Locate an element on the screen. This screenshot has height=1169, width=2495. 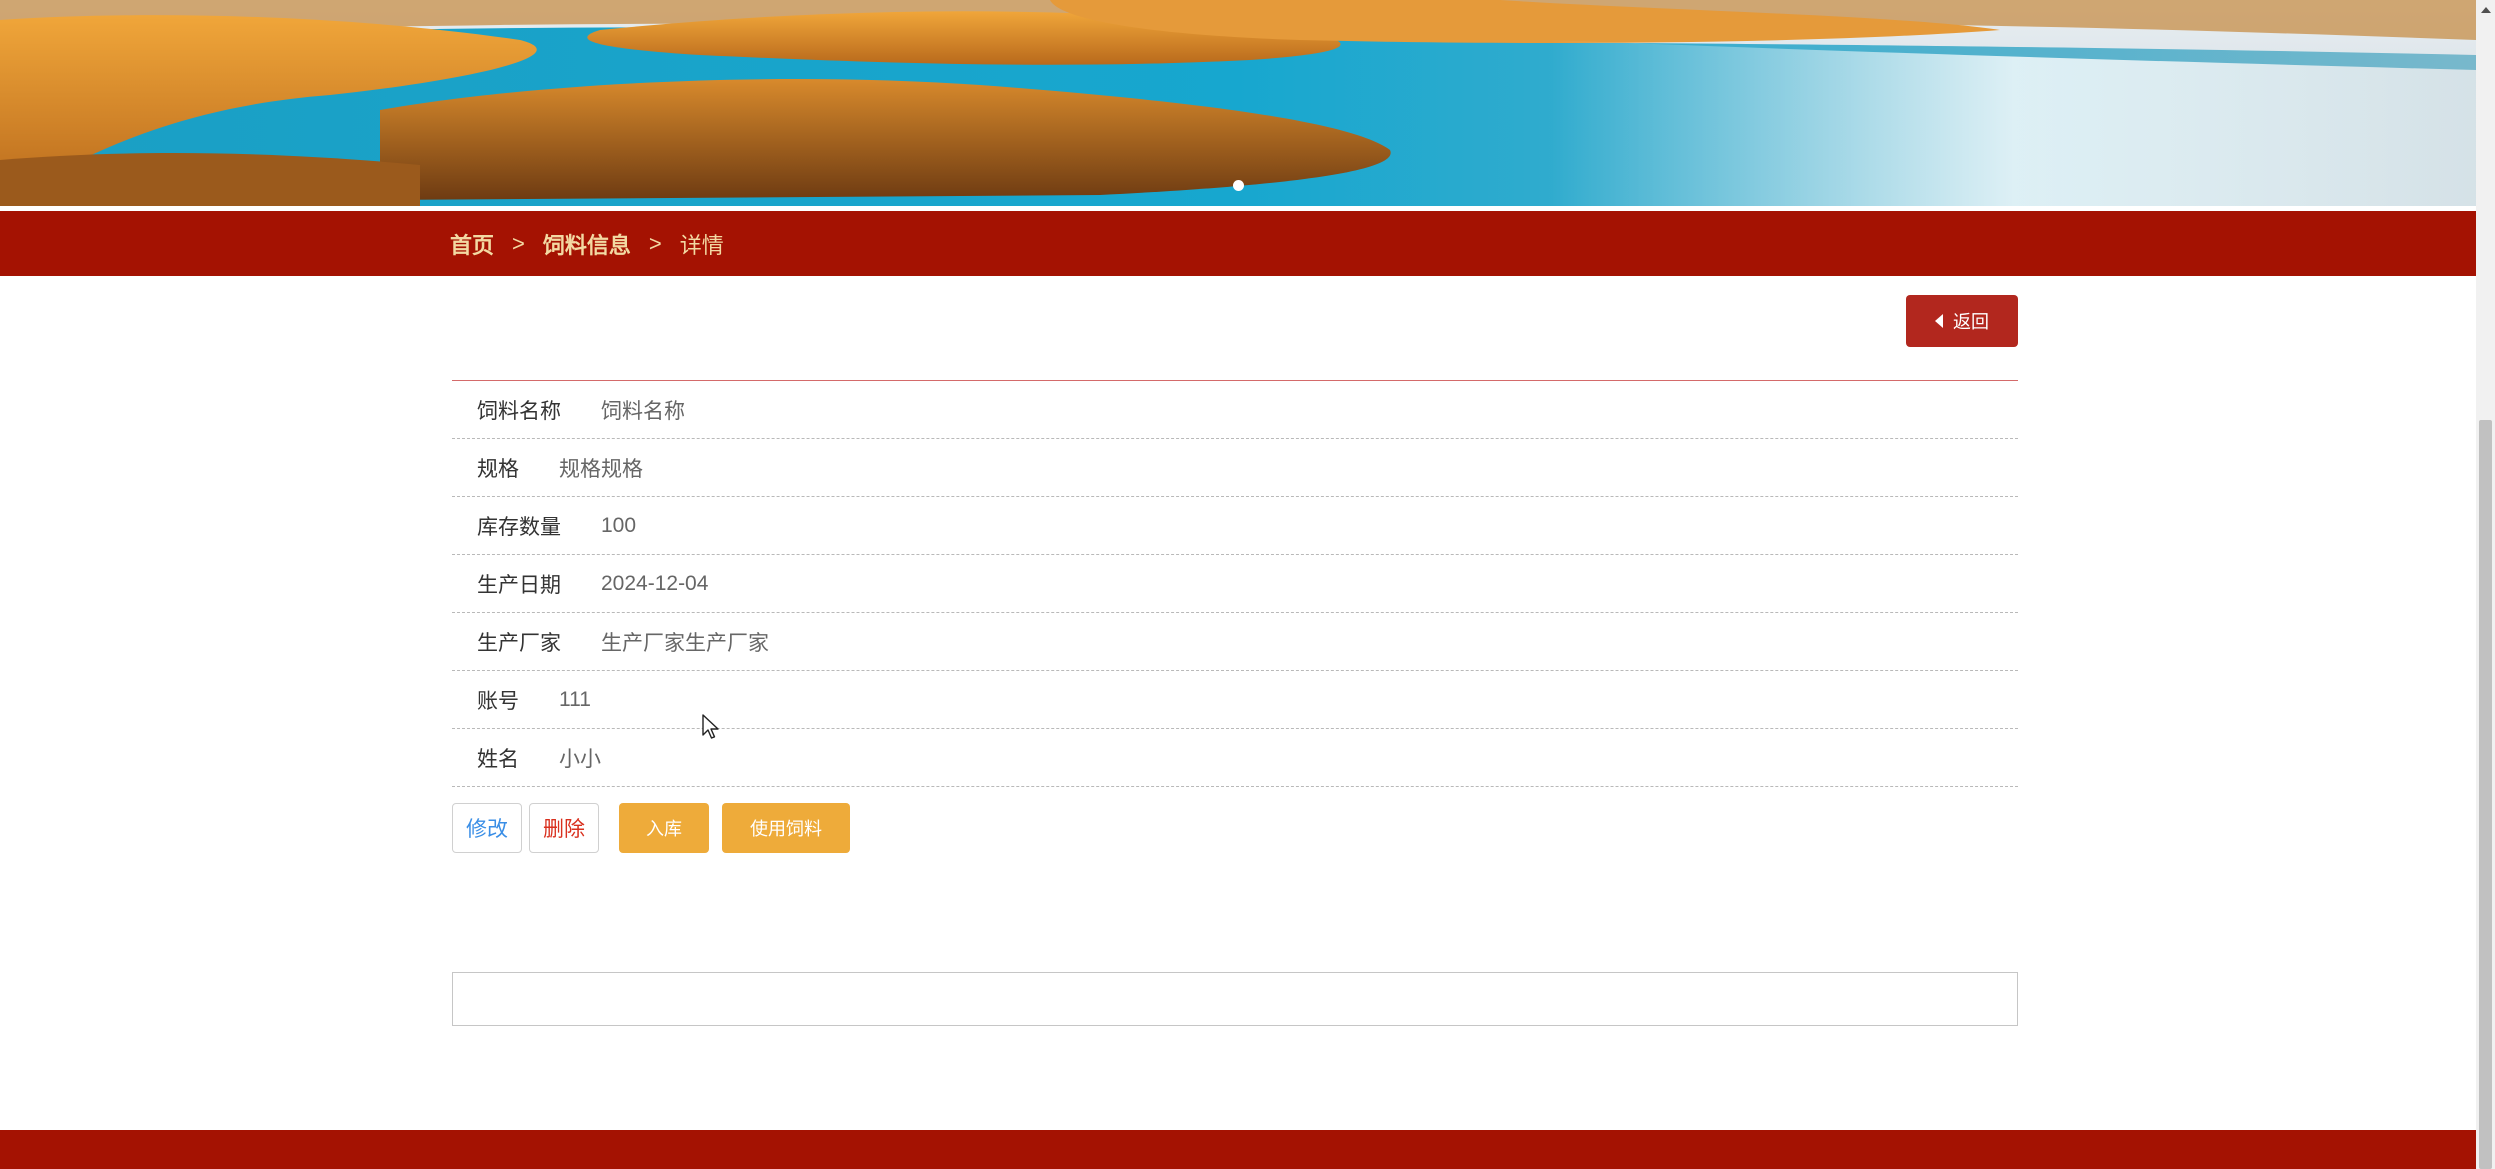
use-feed-button: 使用饲料 is located at coordinates (786, 828).